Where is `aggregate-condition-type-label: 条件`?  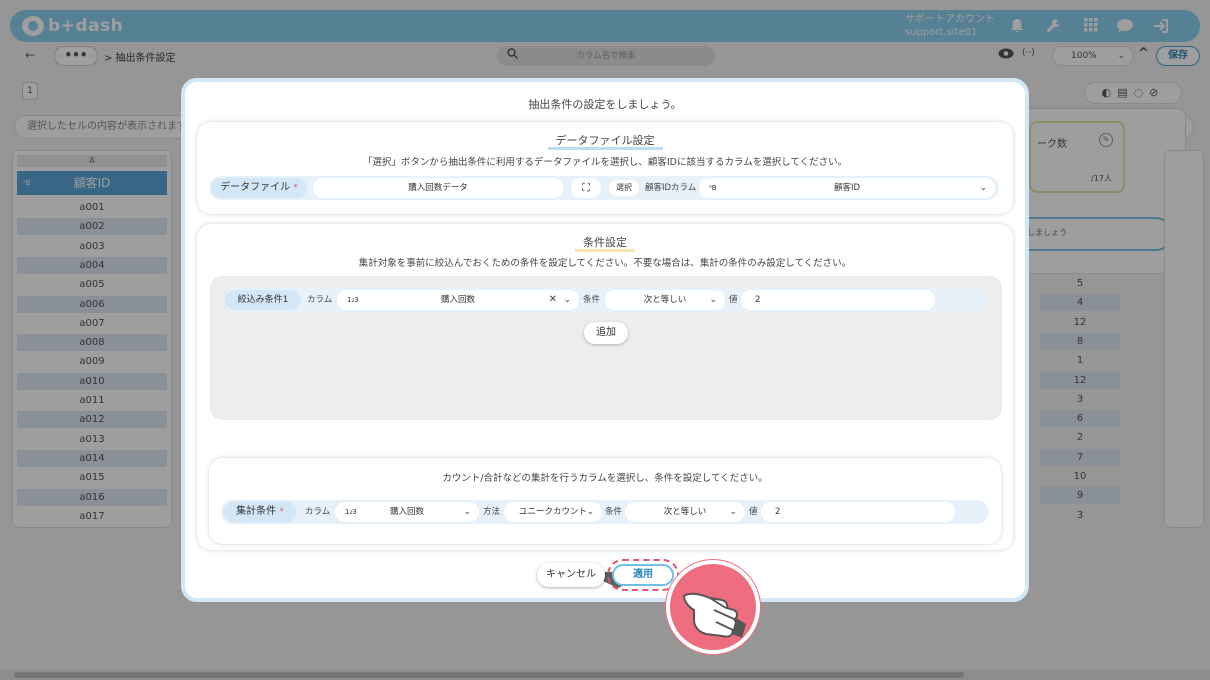 aggregate-condition-type-label: 条件 is located at coordinates (614, 512).